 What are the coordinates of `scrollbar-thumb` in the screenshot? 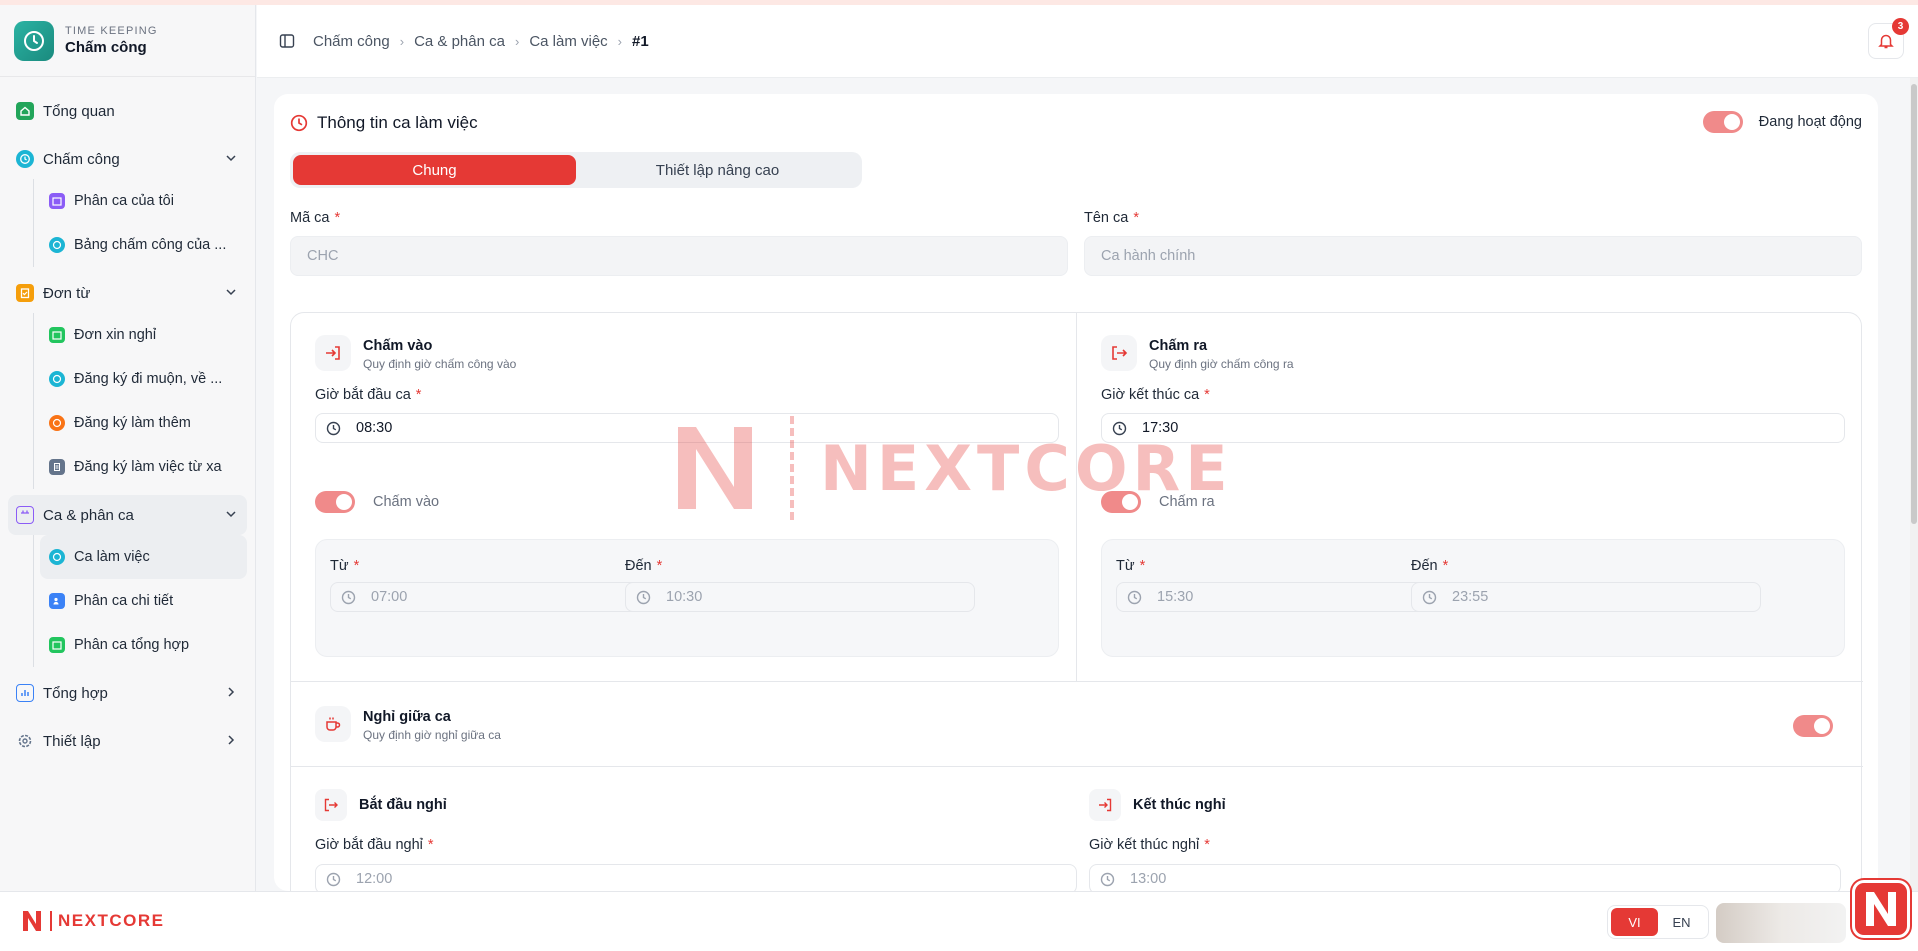 It's located at (1914, 304).